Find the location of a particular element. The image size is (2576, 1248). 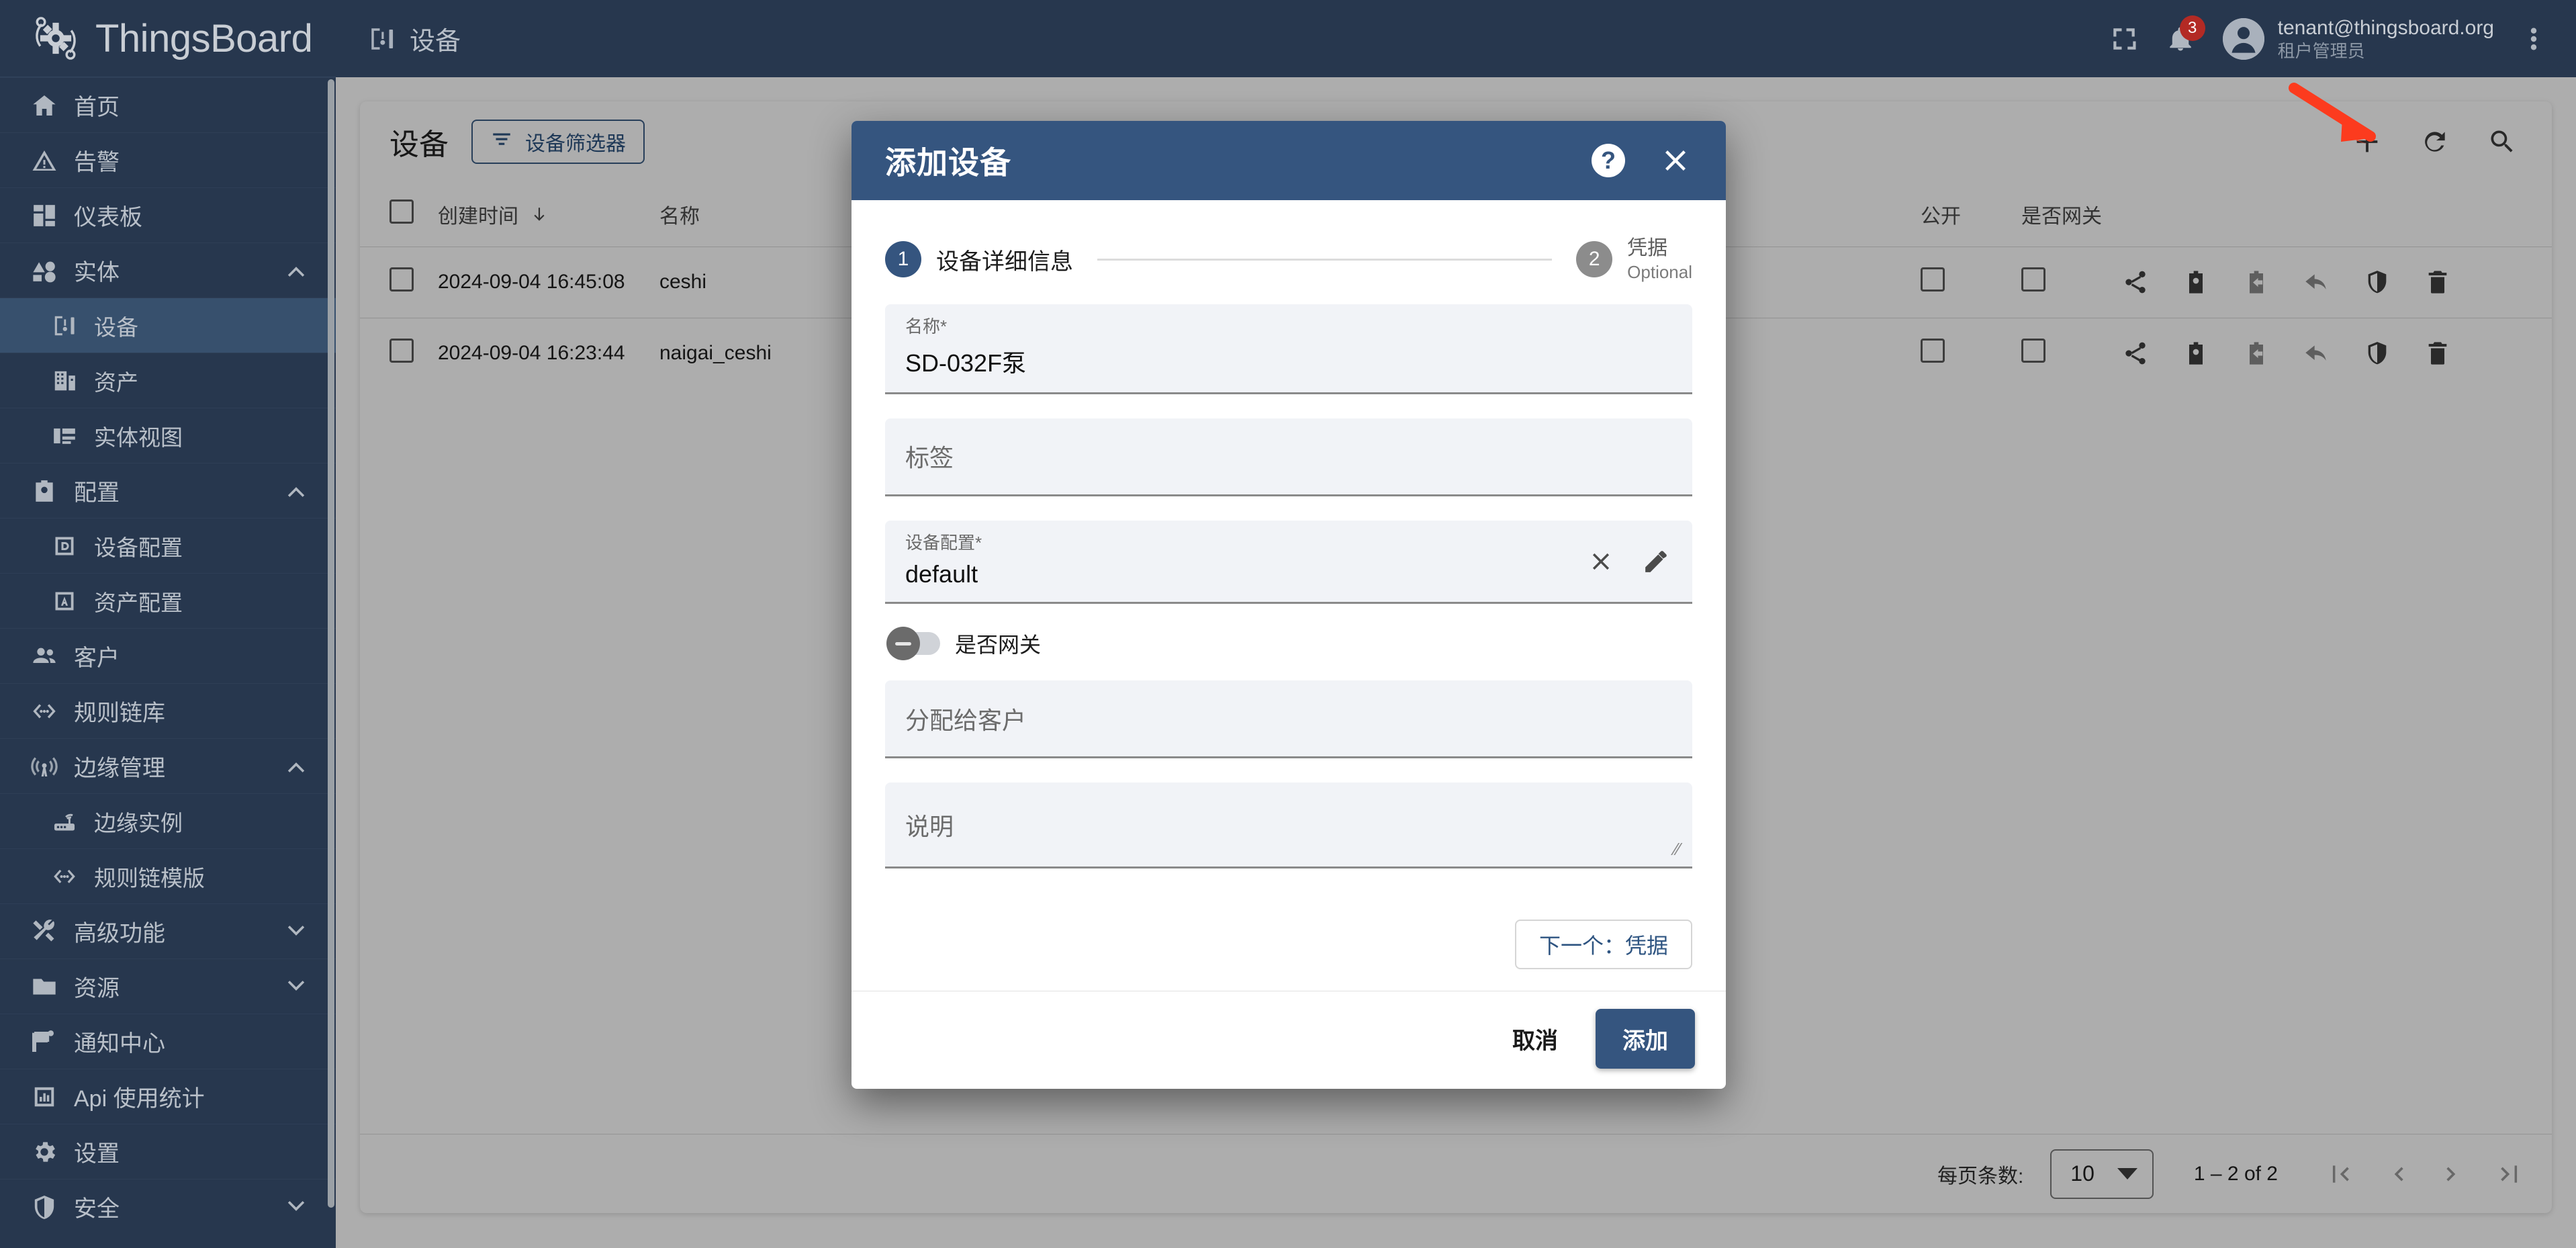

step-connector is located at coordinates (1325, 259).